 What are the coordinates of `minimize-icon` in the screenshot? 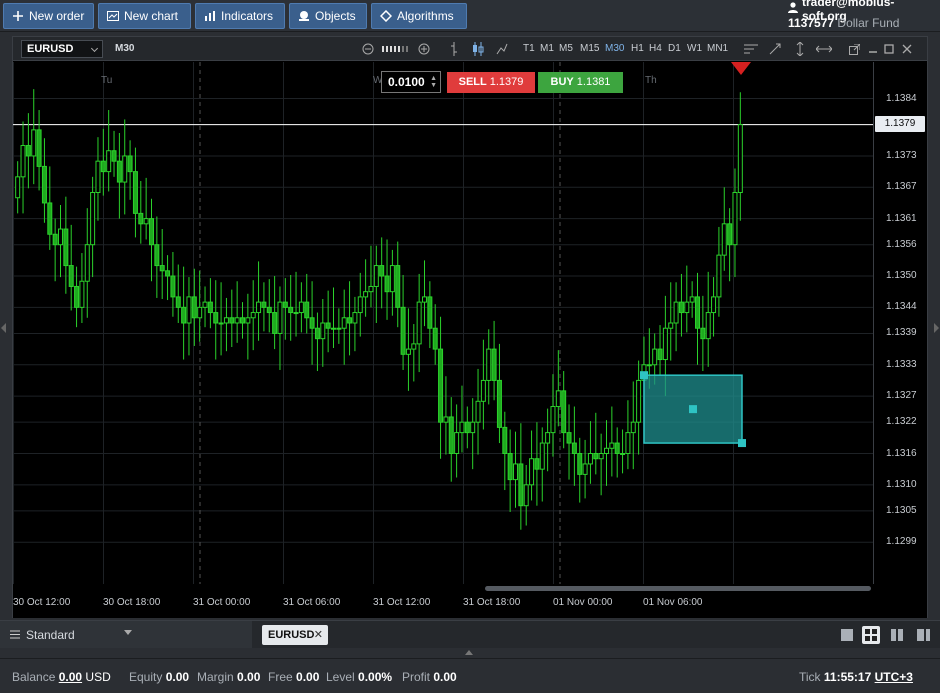 It's located at (873, 49).